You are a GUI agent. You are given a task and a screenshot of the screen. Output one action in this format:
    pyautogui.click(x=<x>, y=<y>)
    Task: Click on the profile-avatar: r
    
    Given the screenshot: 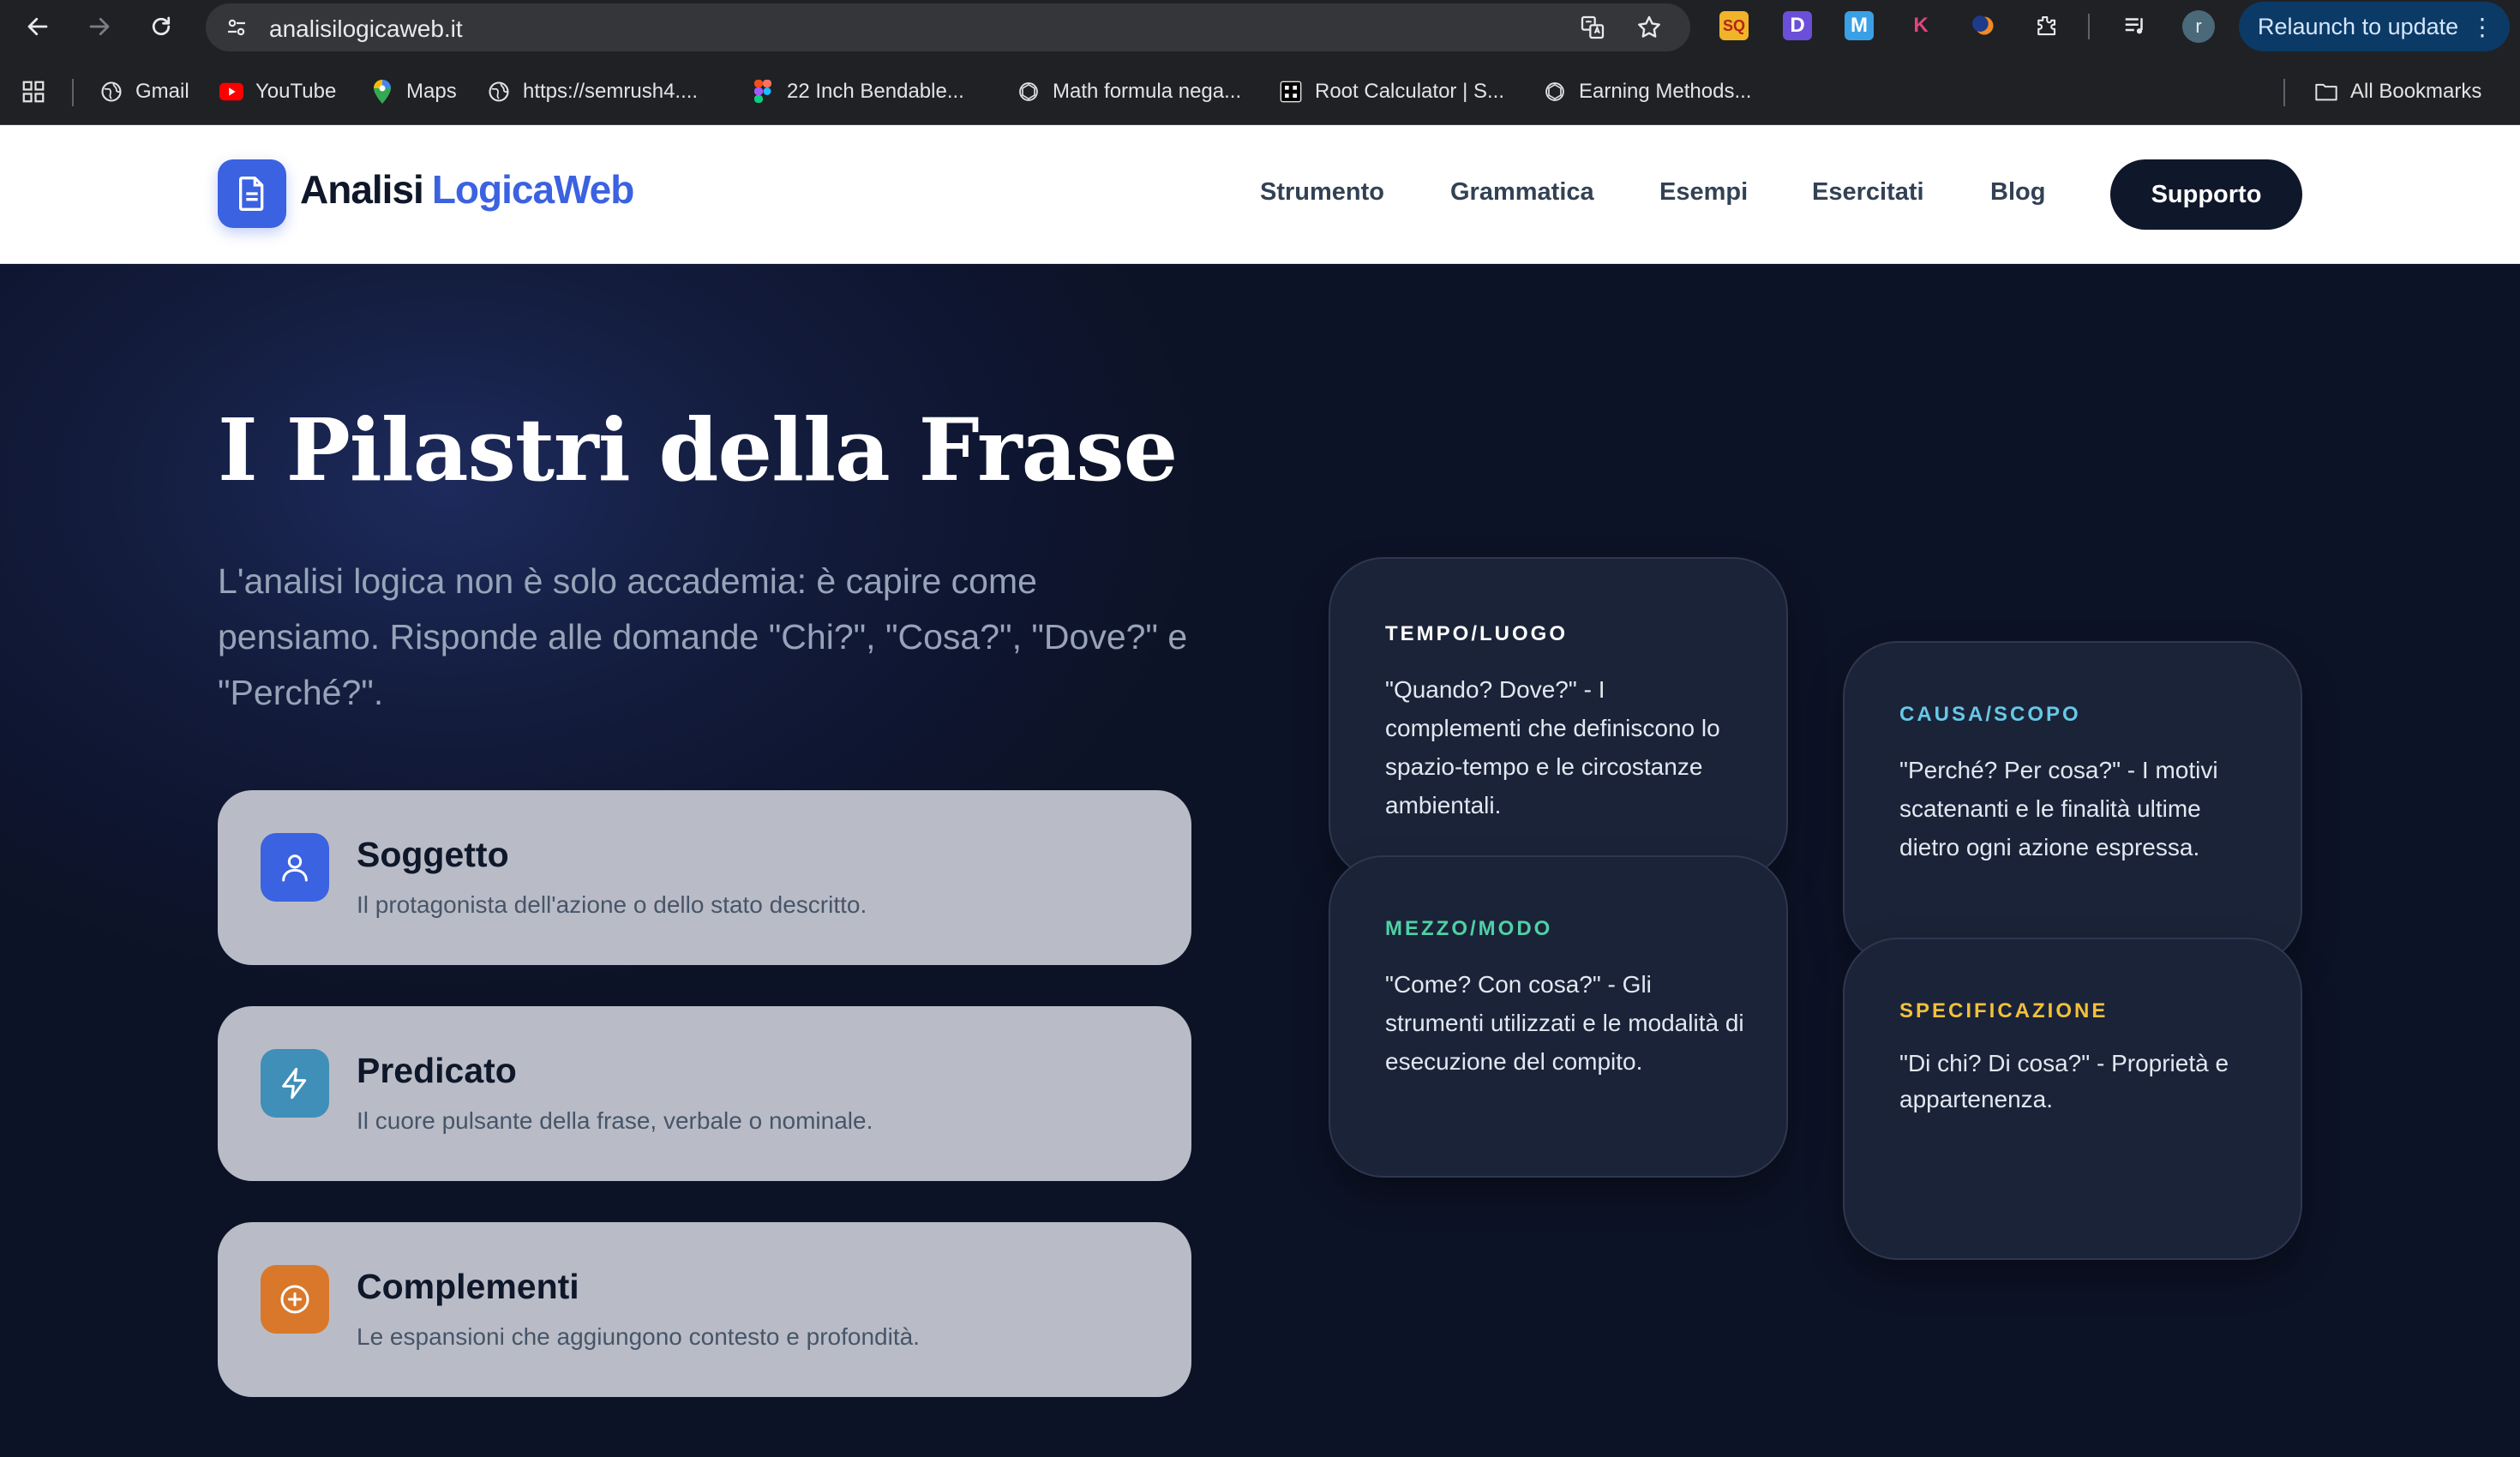 What is the action you would take?
    pyautogui.click(x=2198, y=26)
    